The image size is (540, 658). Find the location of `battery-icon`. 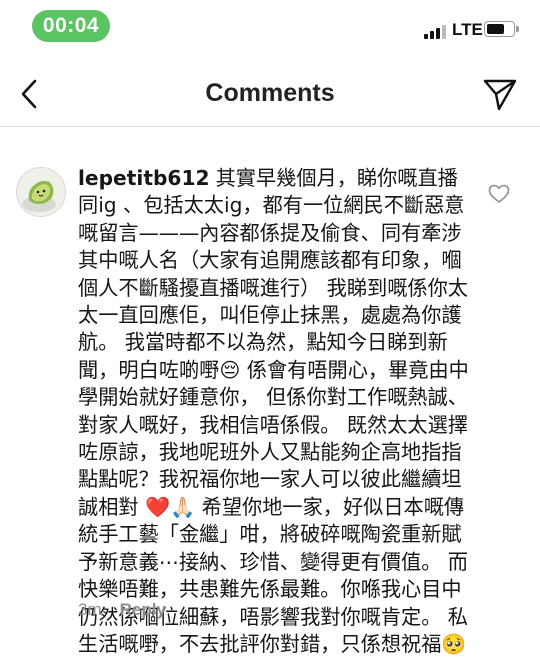

battery-icon is located at coordinates (501, 29).